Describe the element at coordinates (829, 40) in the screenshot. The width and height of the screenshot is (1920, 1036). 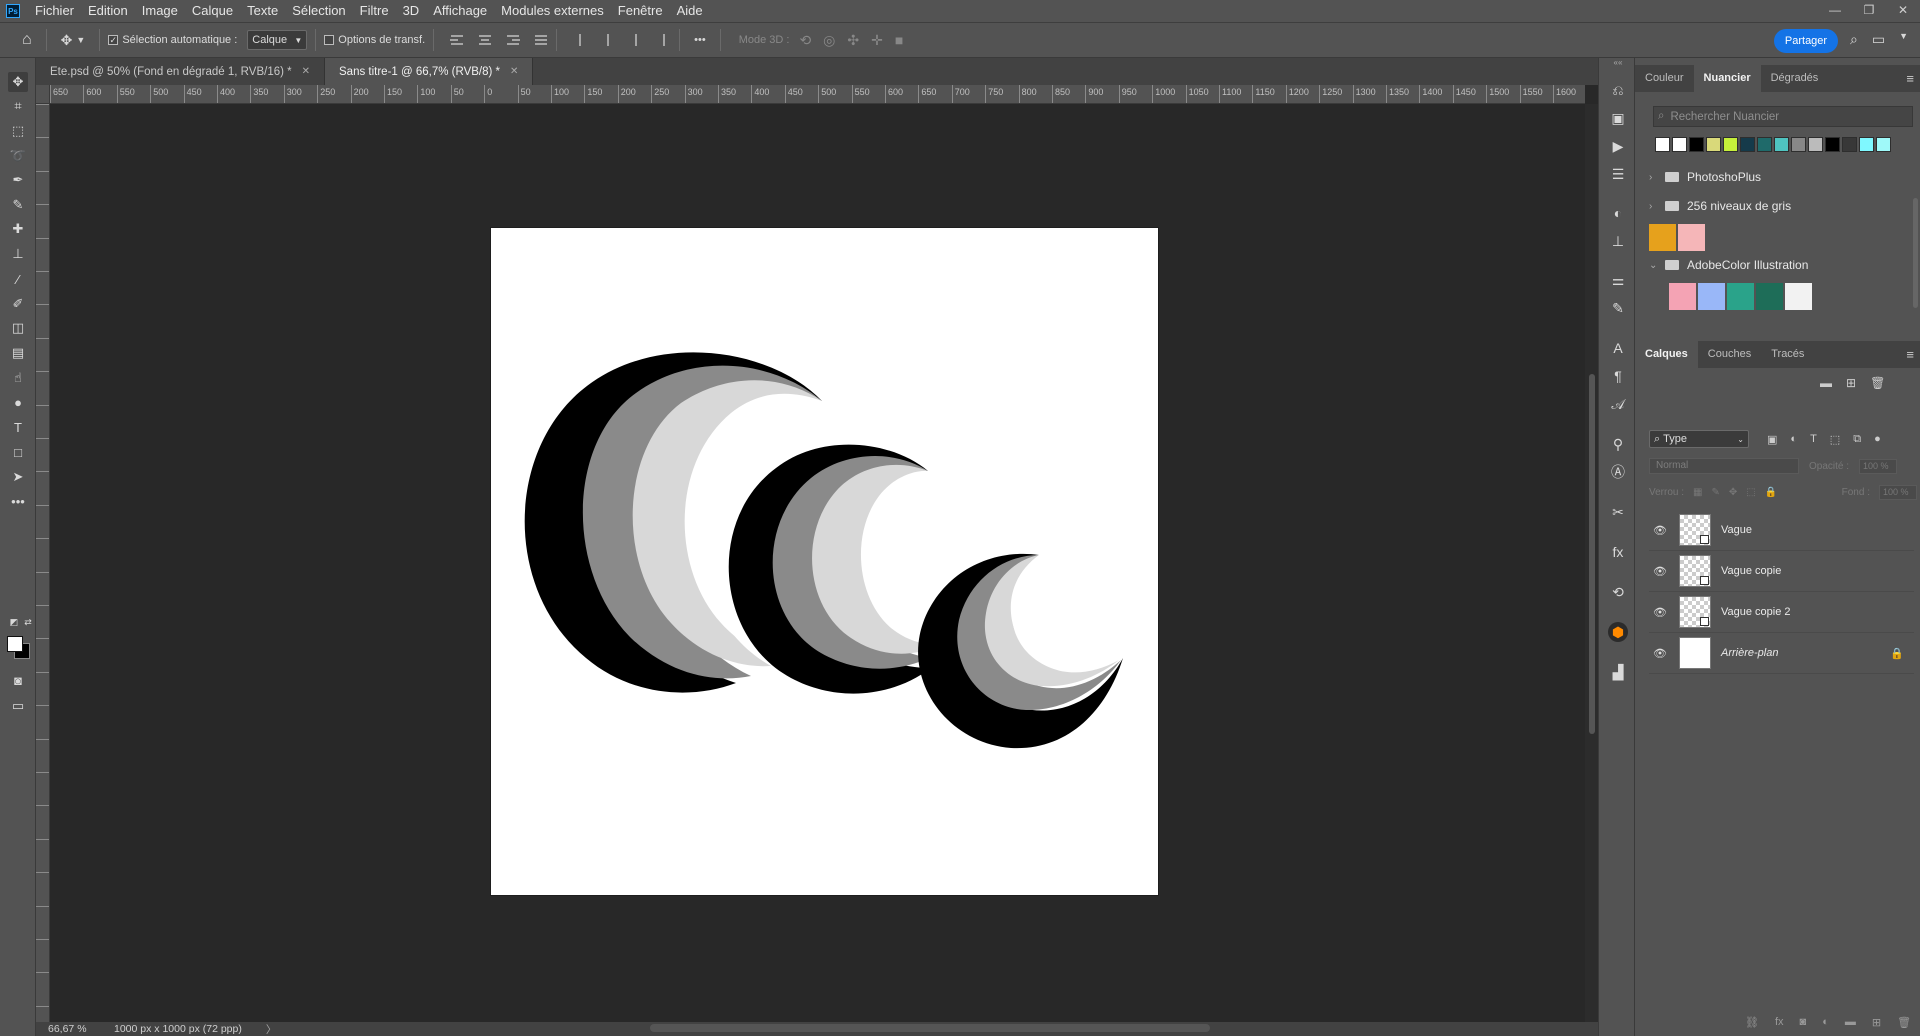
I see `roll-3d-icon: ◎` at that location.